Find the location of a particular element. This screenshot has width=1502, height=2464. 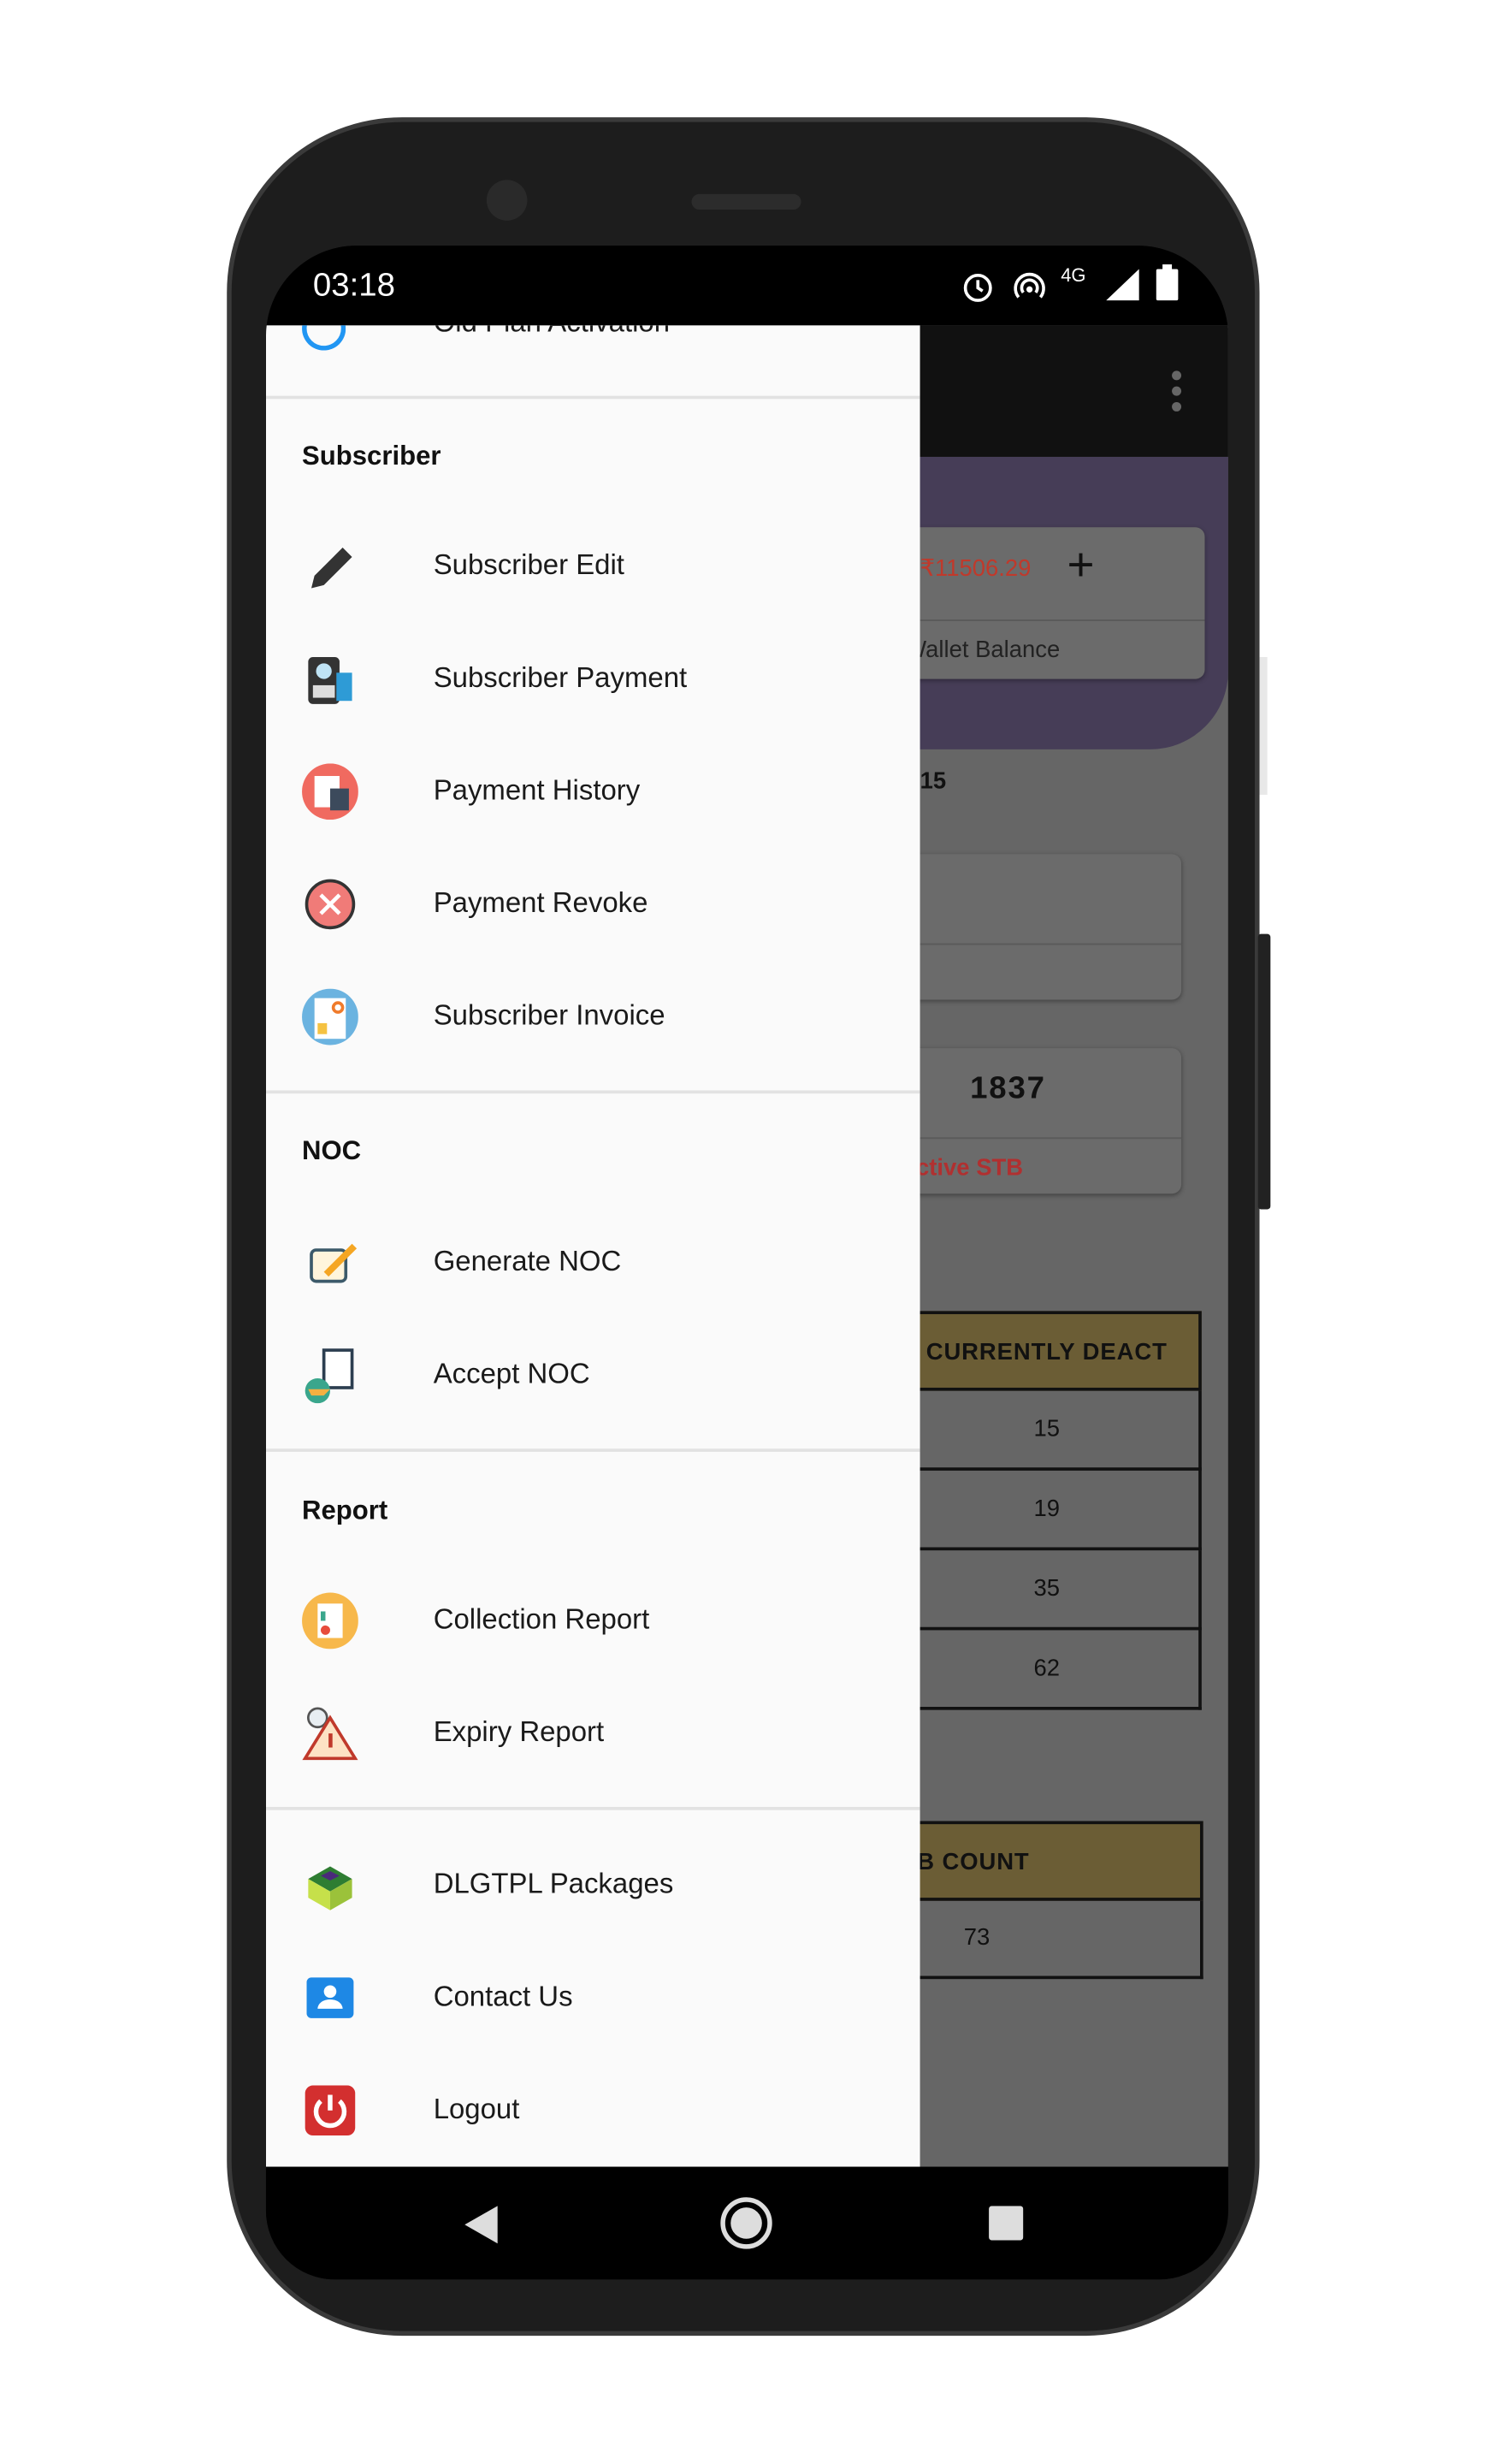

drawer-item-subscriber-payment: Subscriber Payment is located at coordinates (593, 679).